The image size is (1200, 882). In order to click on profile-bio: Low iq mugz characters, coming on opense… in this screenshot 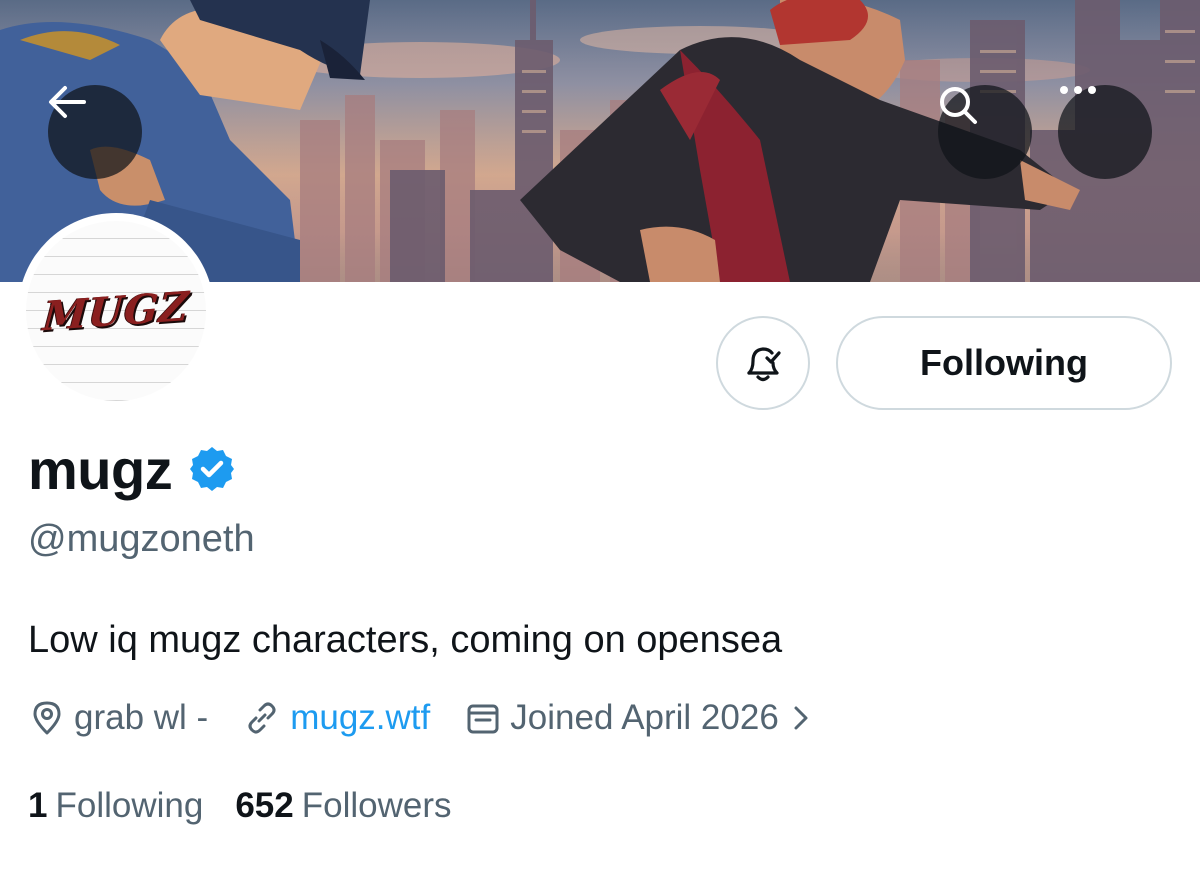, I will do `click(405, 640)`.